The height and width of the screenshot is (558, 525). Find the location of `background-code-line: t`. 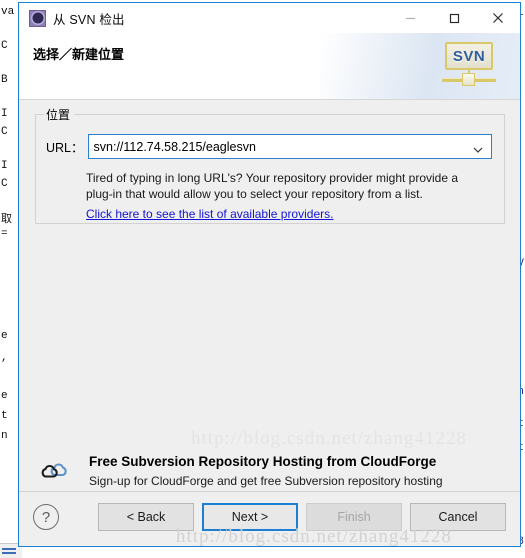

background-code-line: t is located at coordinates (4, 416).